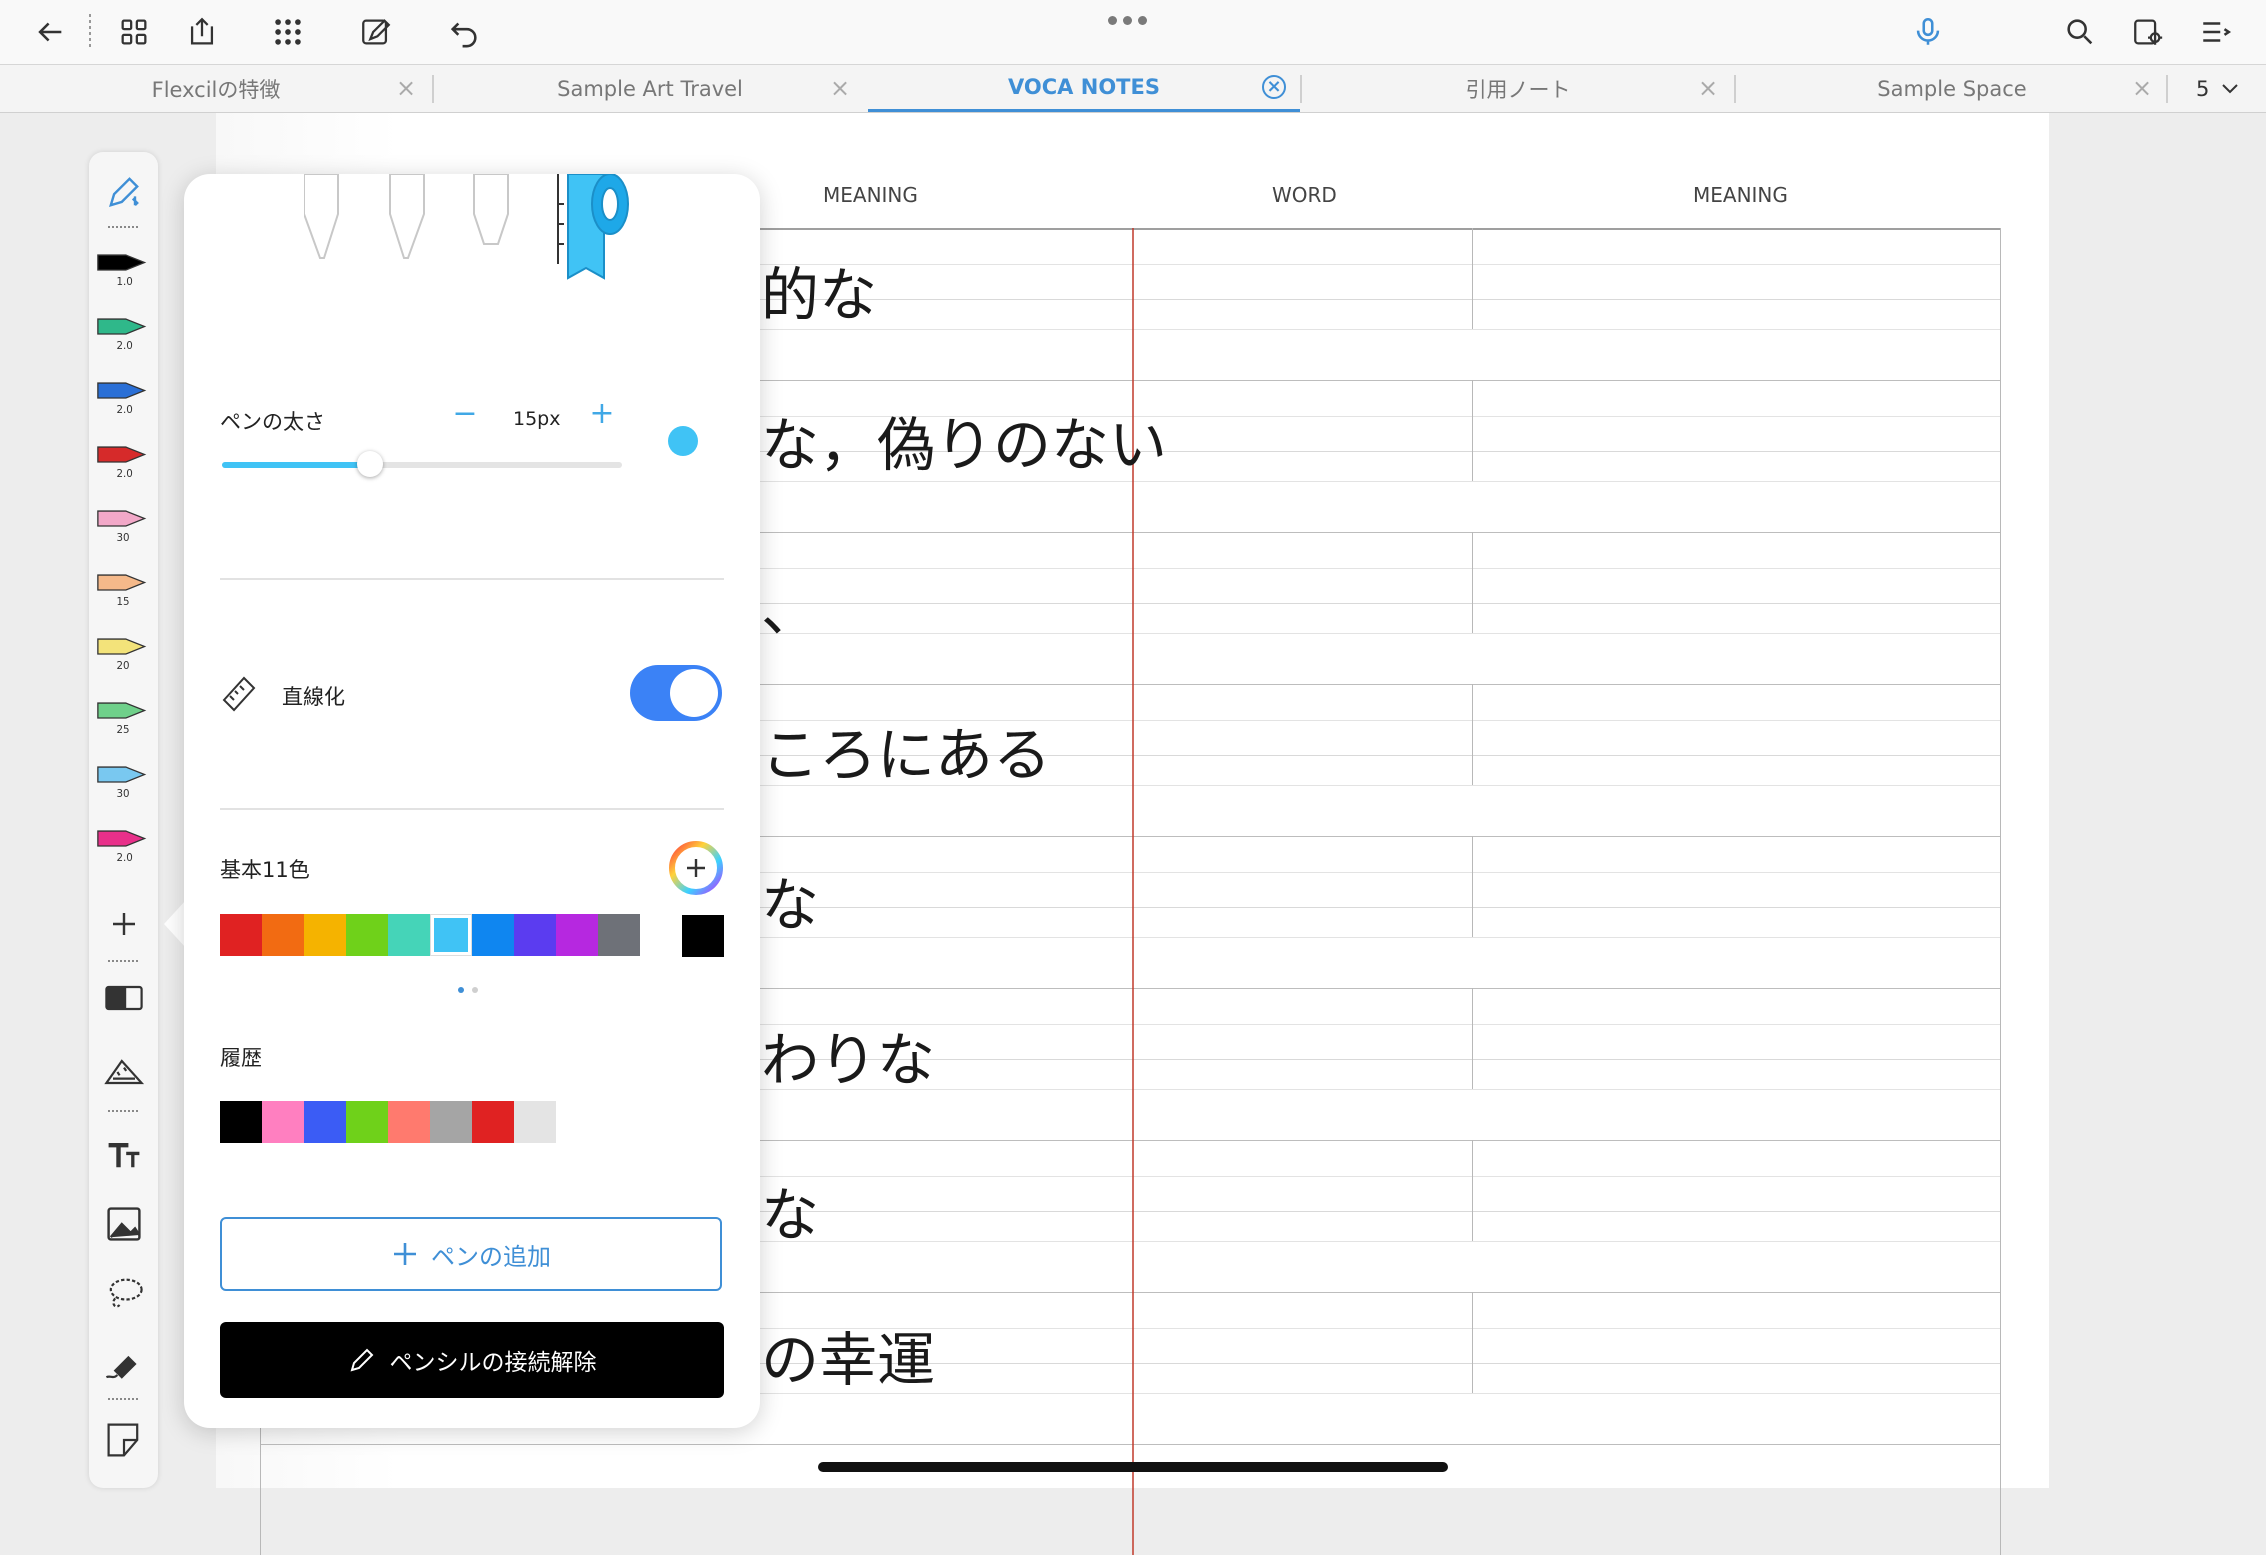 Image resolution: width=2266 pixels, height=1555 pixels. What do you see at coordinates (2167, 89) in the screenshot?
I see `tab-divider` at bounding box center [2167, 89].